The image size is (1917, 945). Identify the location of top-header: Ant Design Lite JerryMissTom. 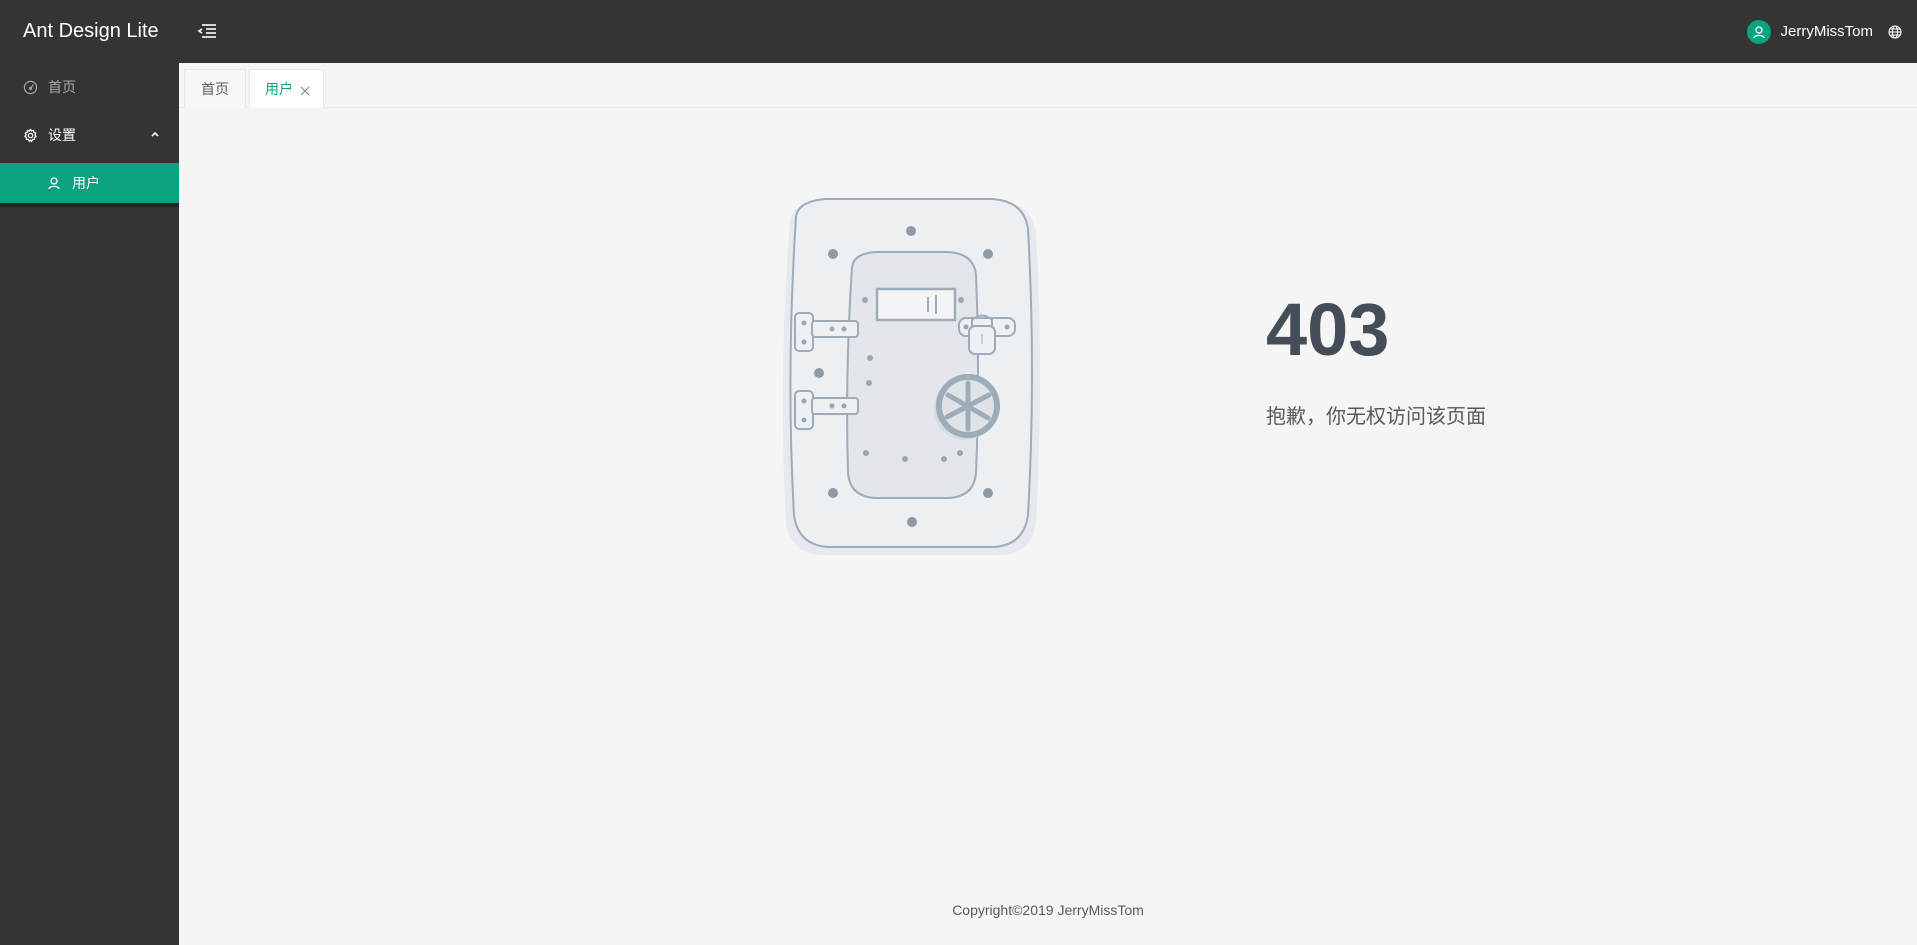
(958, 31).